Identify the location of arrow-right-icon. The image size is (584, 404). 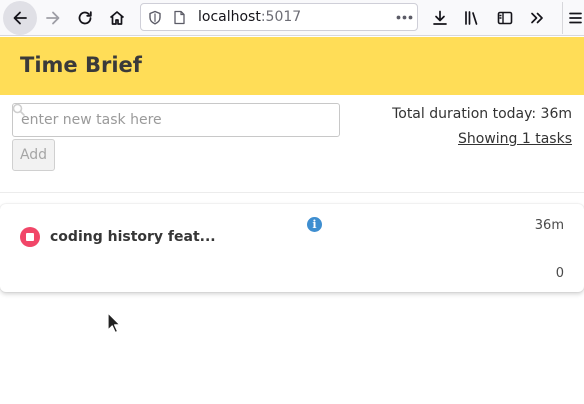
(53, 18).